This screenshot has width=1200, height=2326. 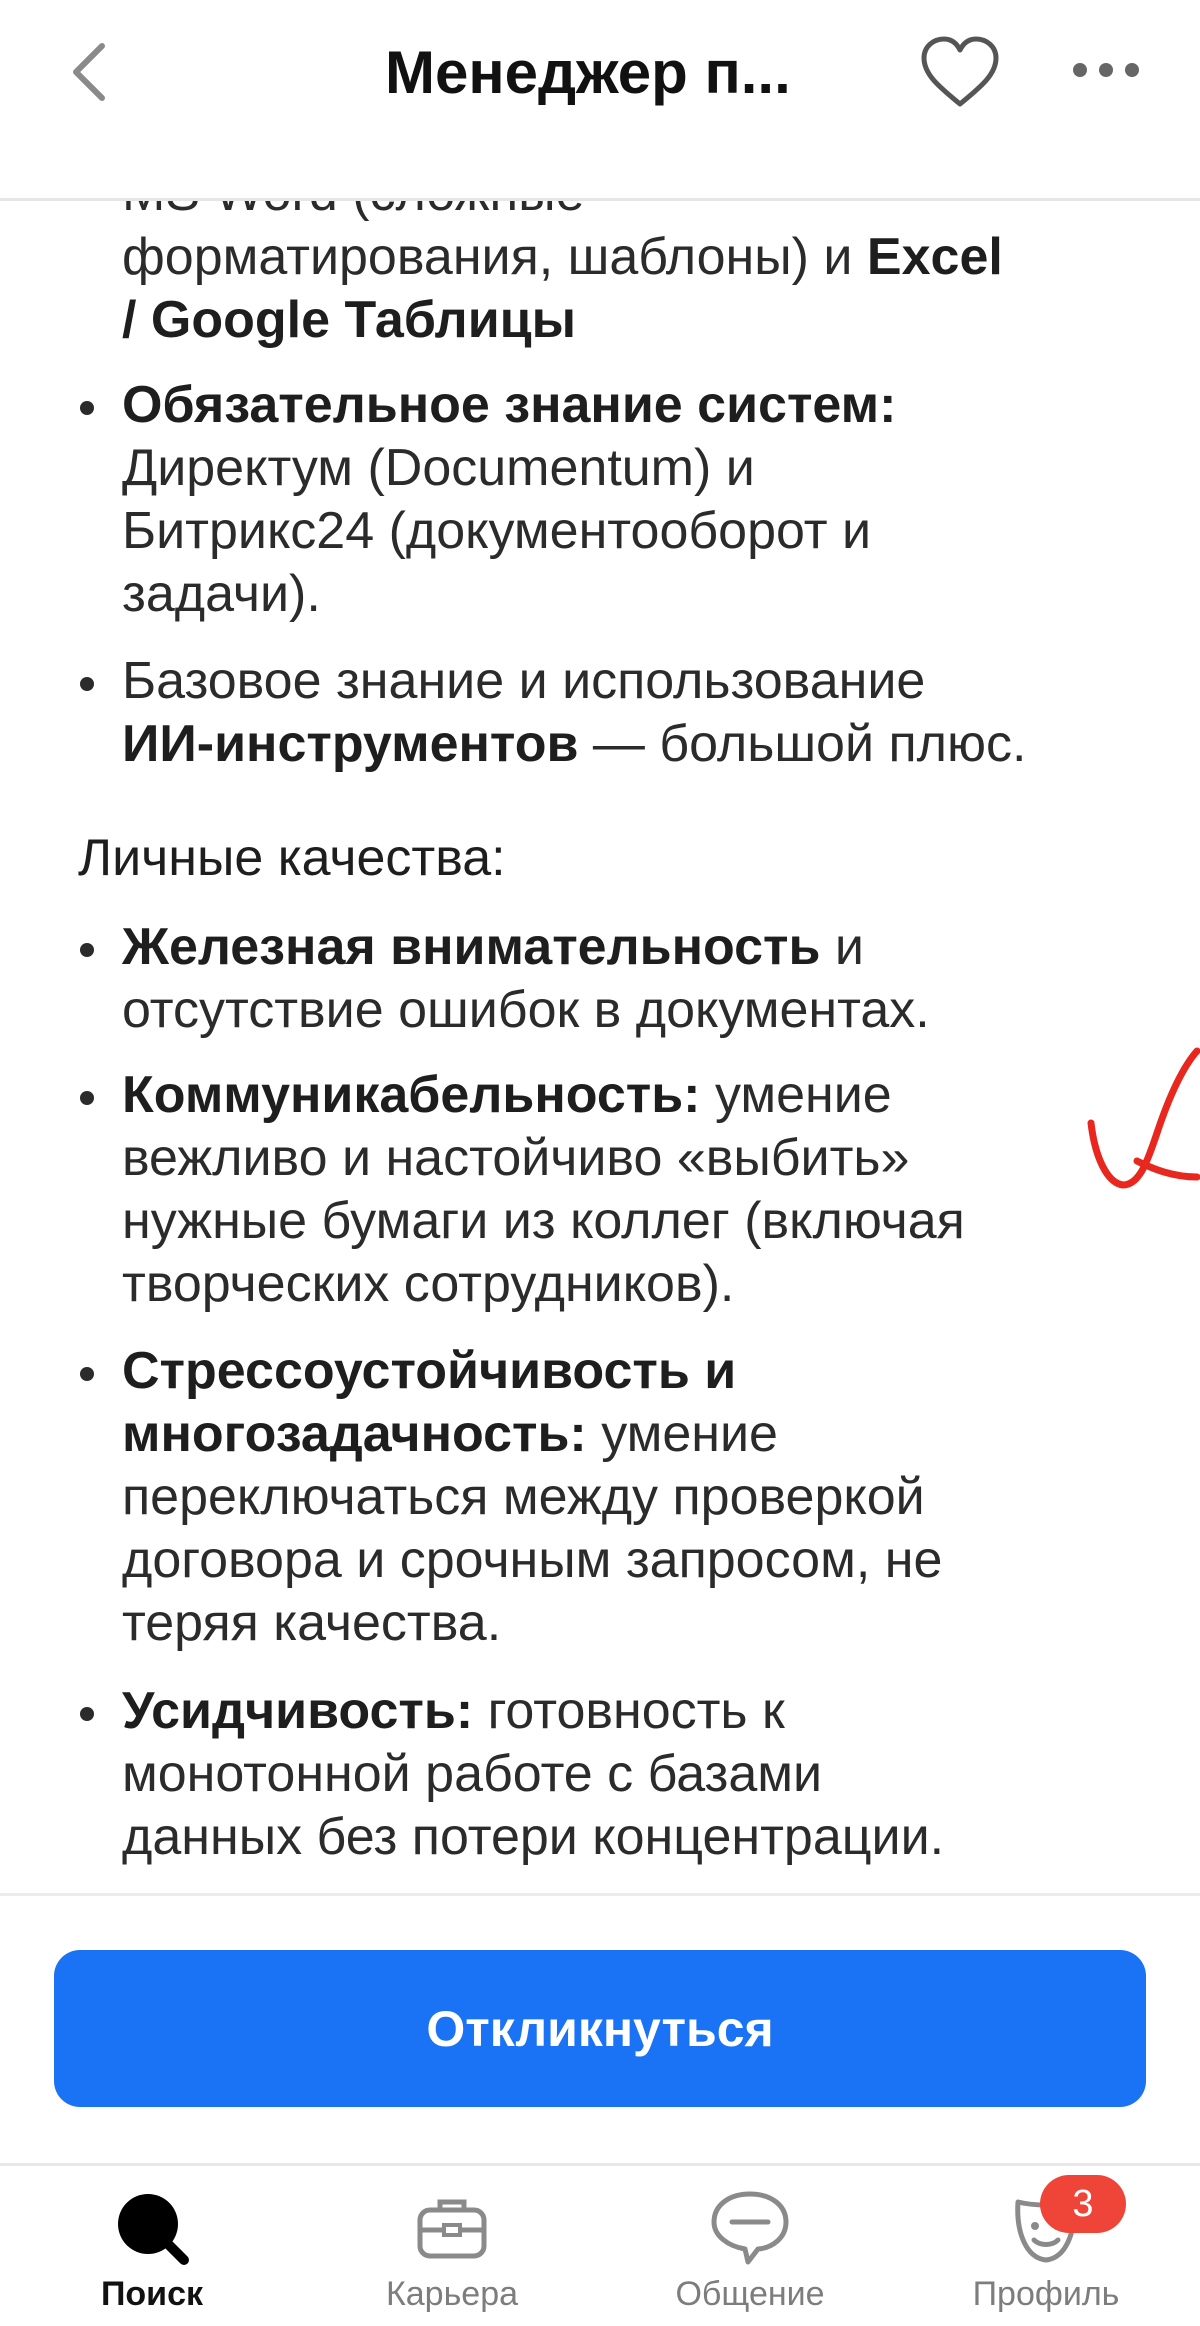 I want to click on heart-icon, so click(x=960, y=71).